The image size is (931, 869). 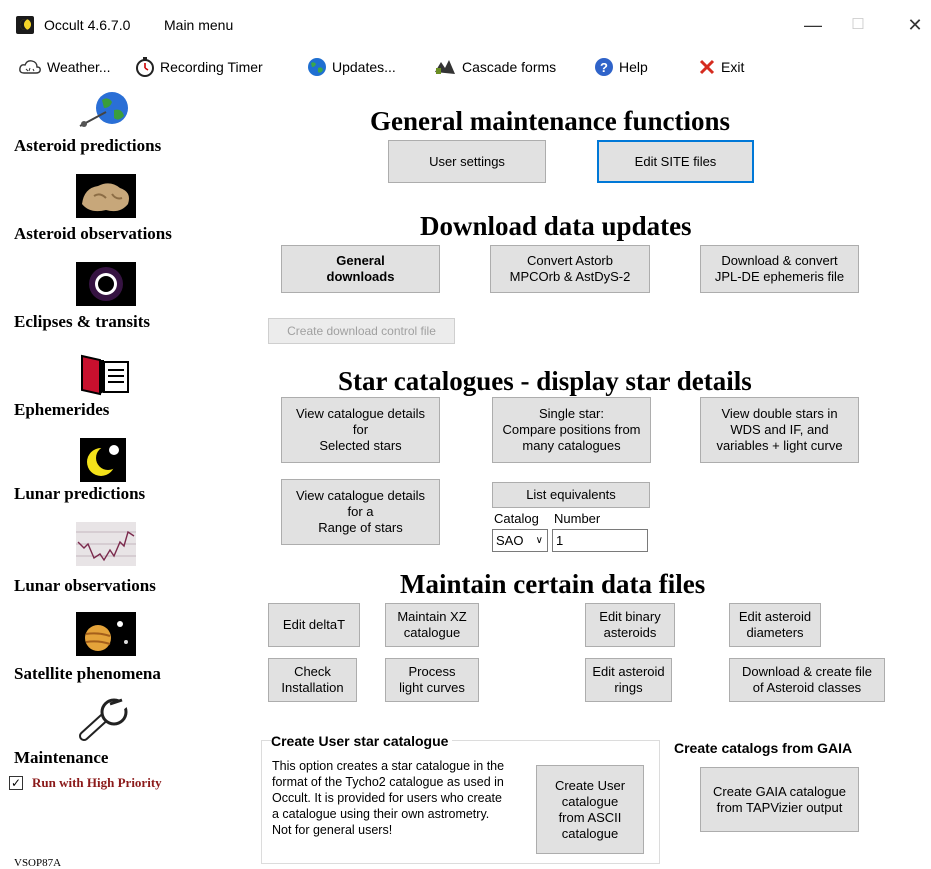 I want to click on menu-cascade: Cascade forms, so click(x=494, y=67).